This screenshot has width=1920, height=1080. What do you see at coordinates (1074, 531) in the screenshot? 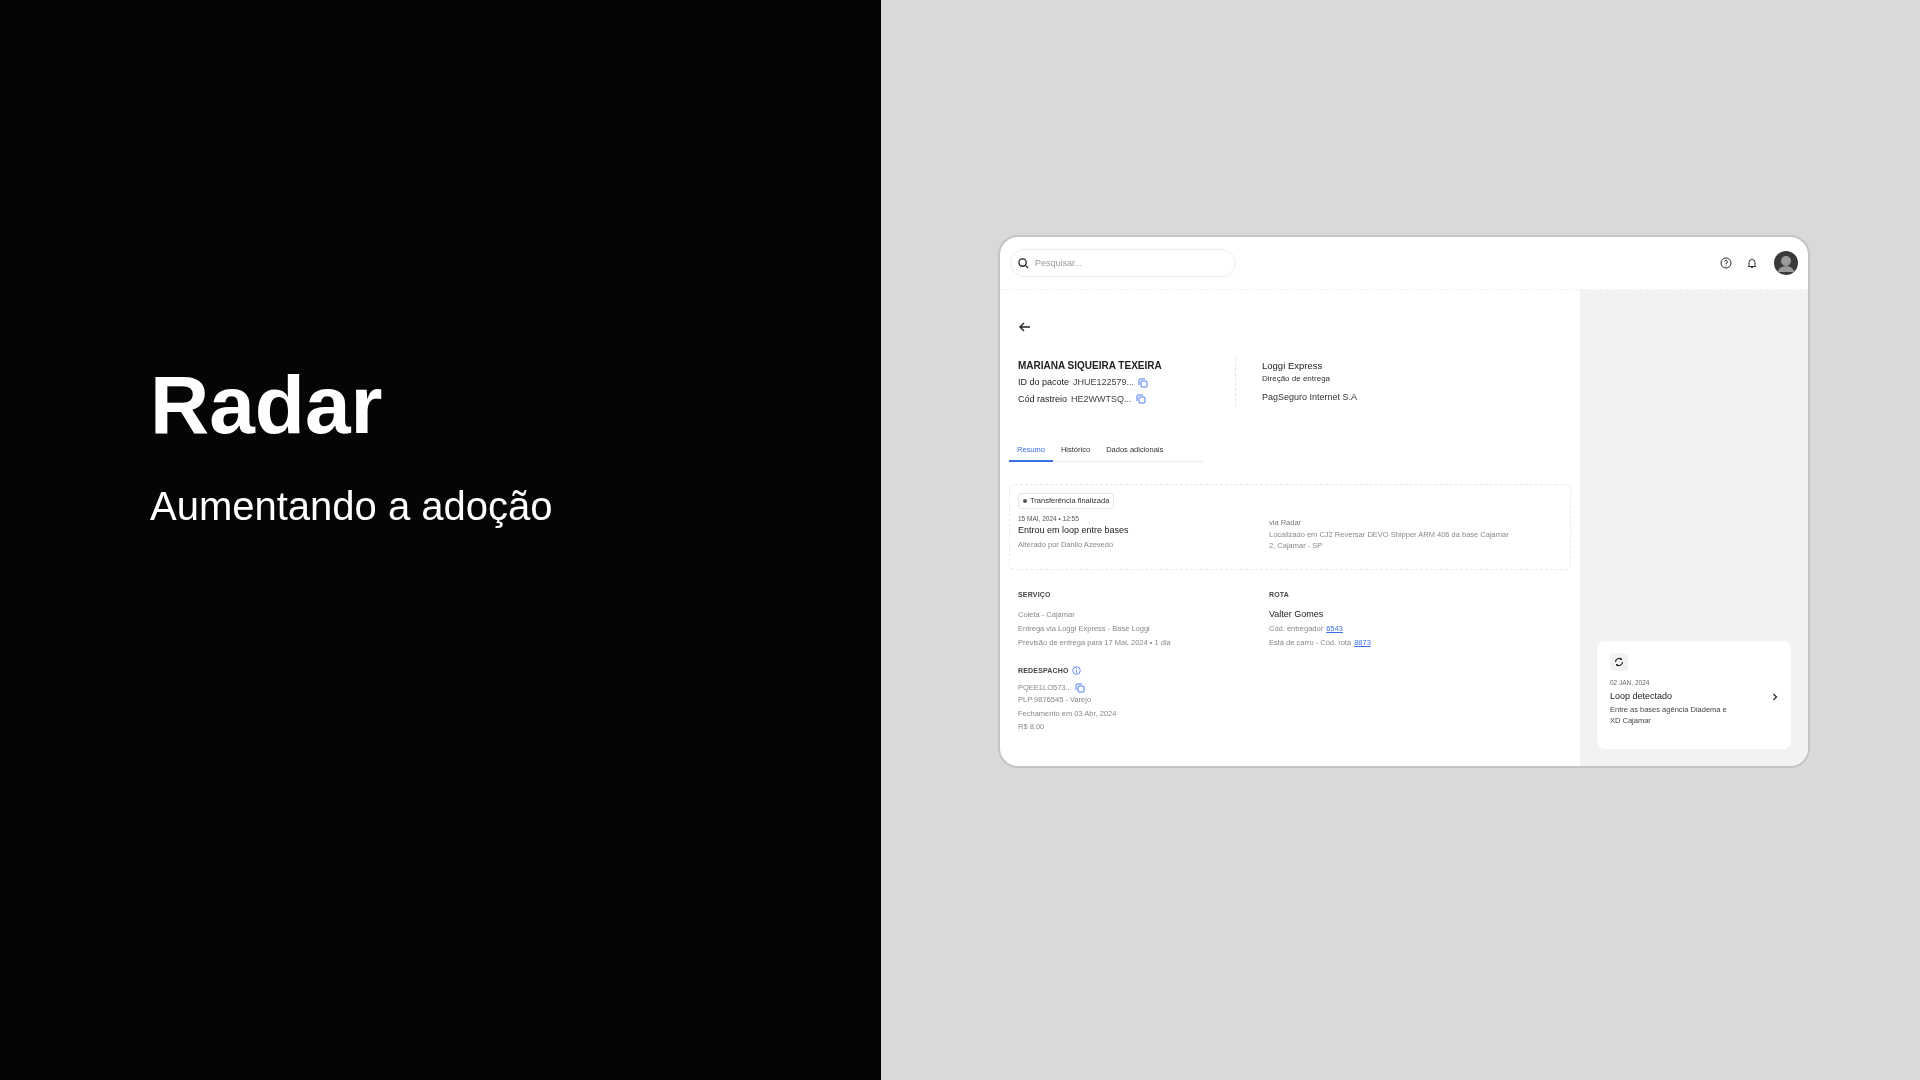
I see `event-title: Entrou em loop entre bases` at bounding box center [1074, 531].